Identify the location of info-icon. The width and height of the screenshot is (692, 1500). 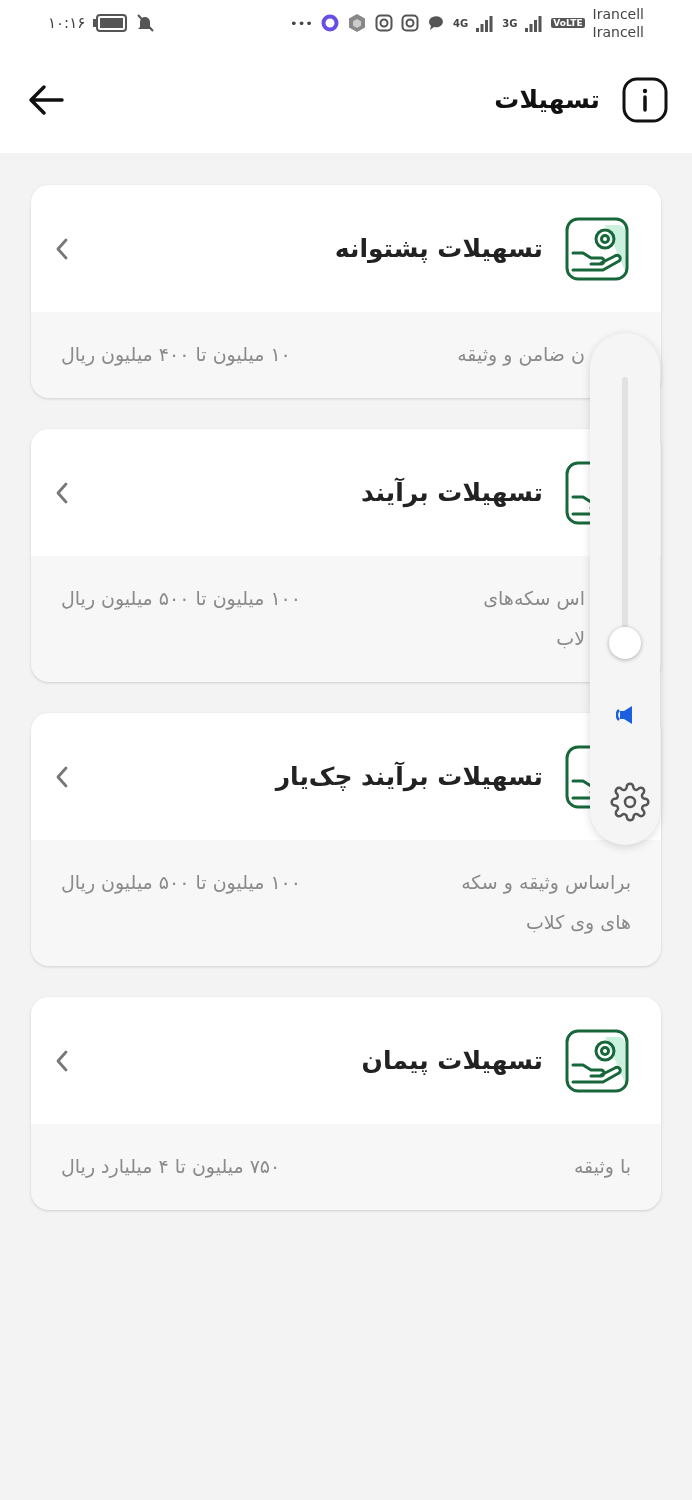
(645, 99).